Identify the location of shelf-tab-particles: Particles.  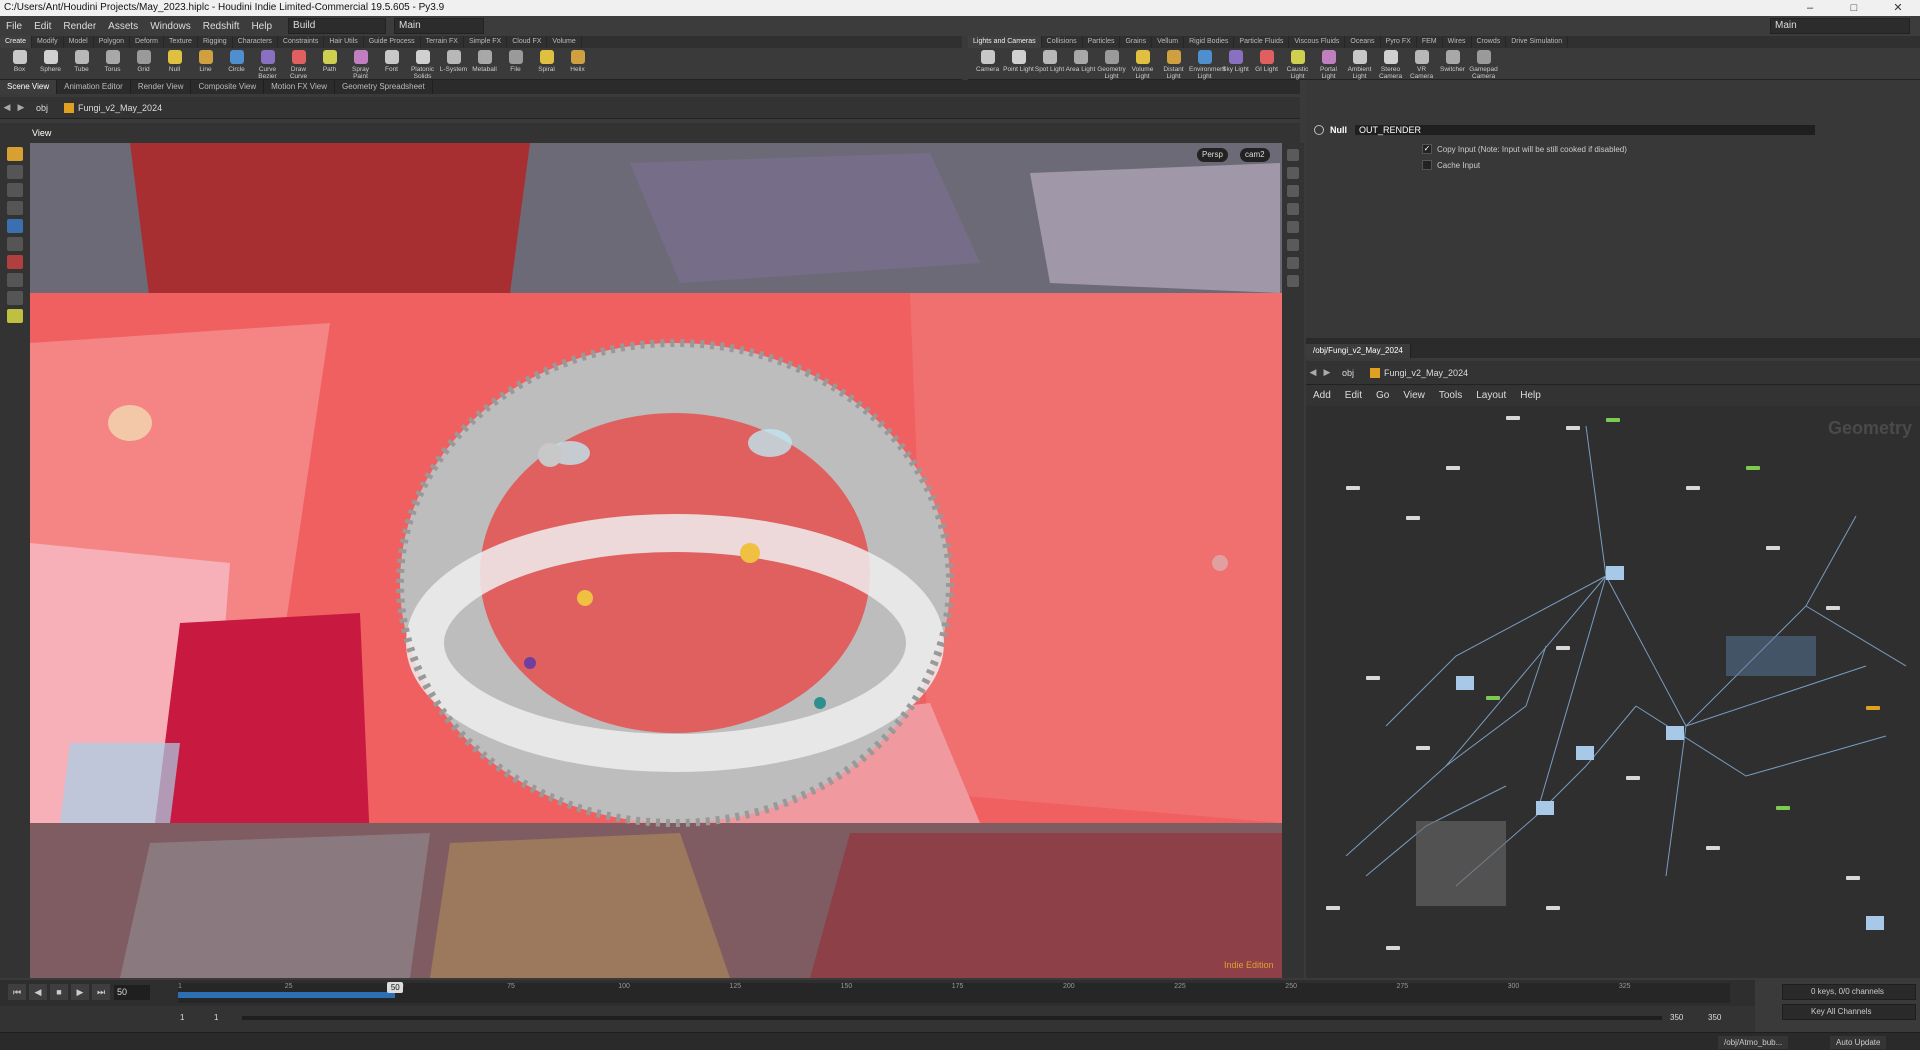
(1102, 42).